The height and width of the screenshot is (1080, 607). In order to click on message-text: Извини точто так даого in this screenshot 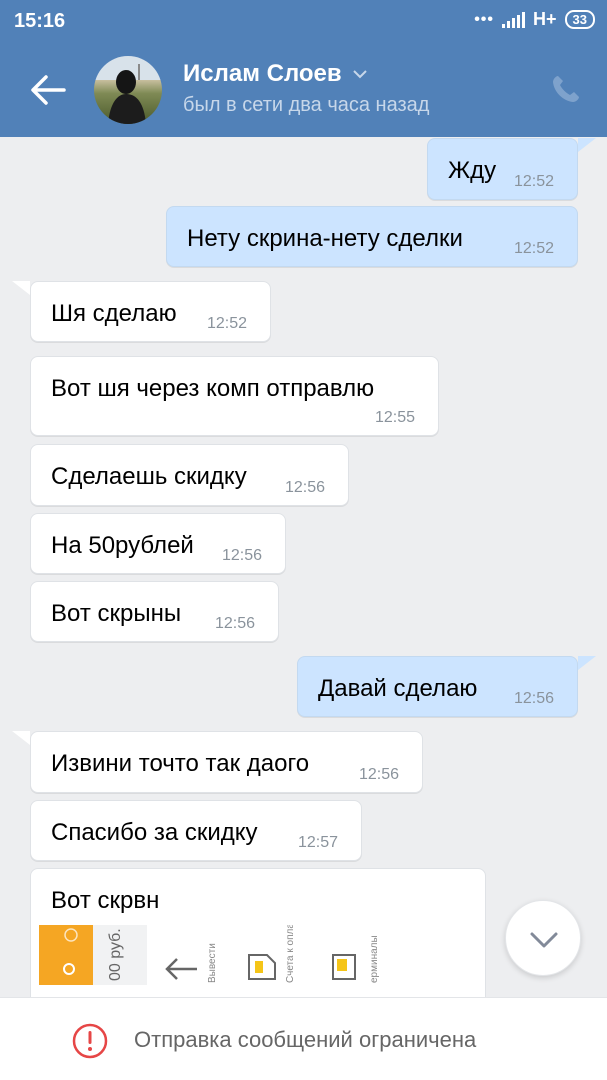, I will do `click(180, 763)`.